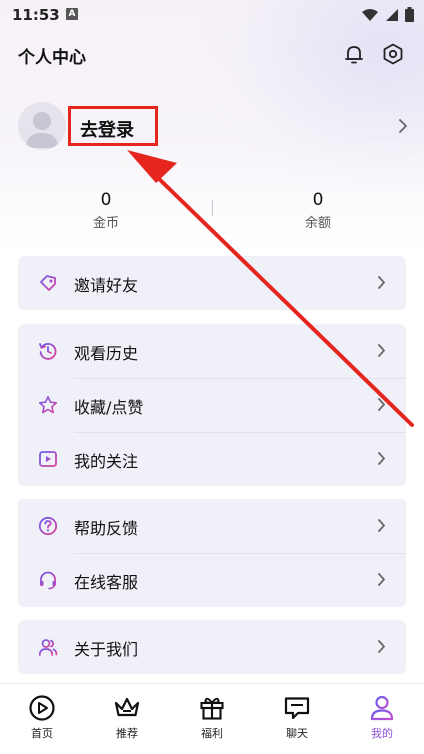 This screenshot has width=424, height=754. Describe the element at coordinates (48, 459) in the screenshot. I see `video-play-icon` at that location.